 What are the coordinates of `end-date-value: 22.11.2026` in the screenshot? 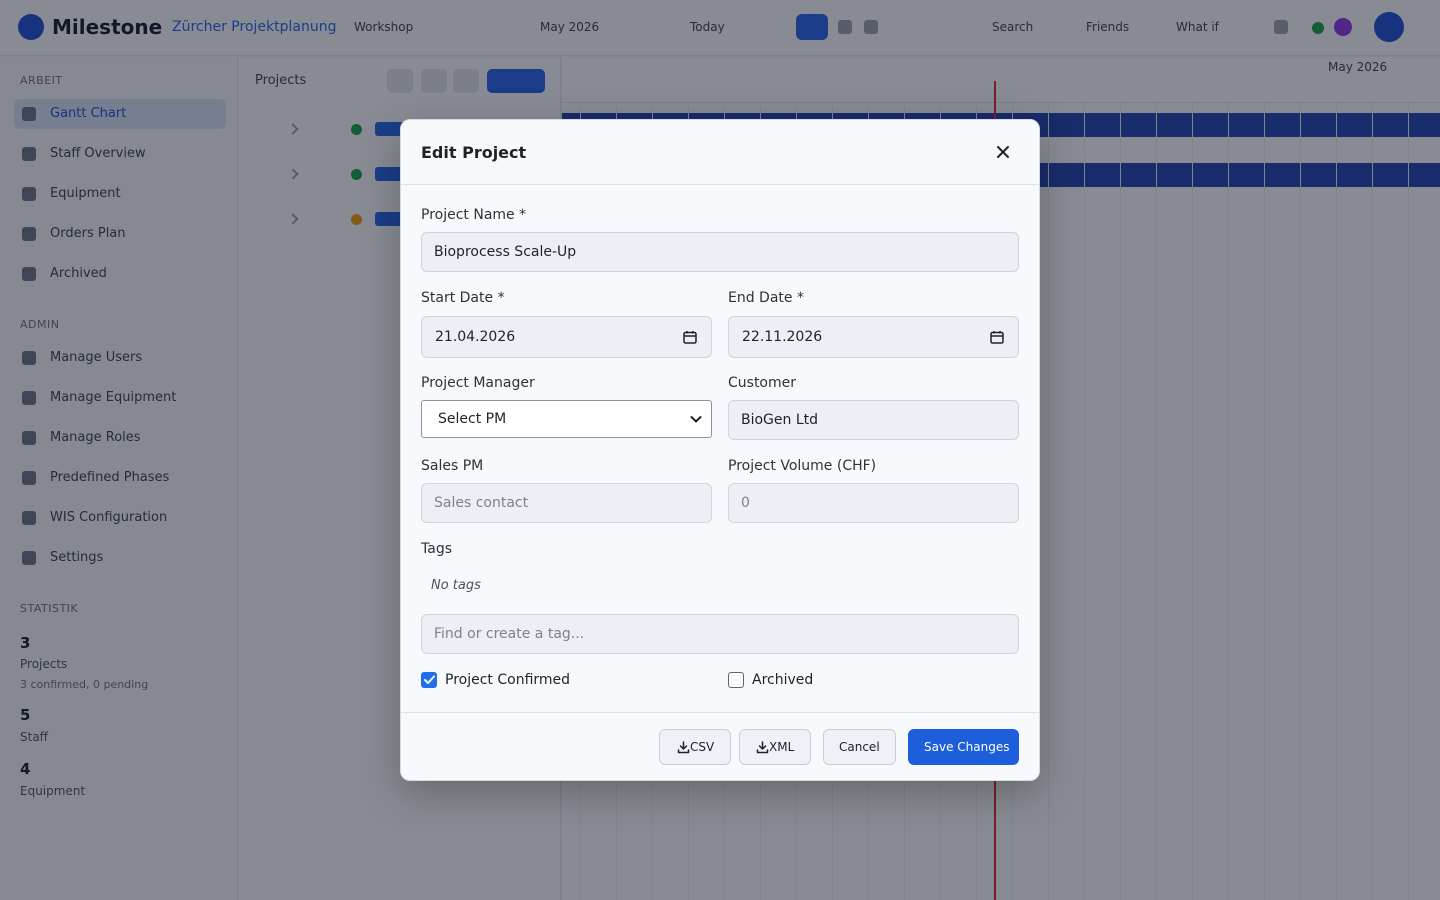 It's located at (782, 337).